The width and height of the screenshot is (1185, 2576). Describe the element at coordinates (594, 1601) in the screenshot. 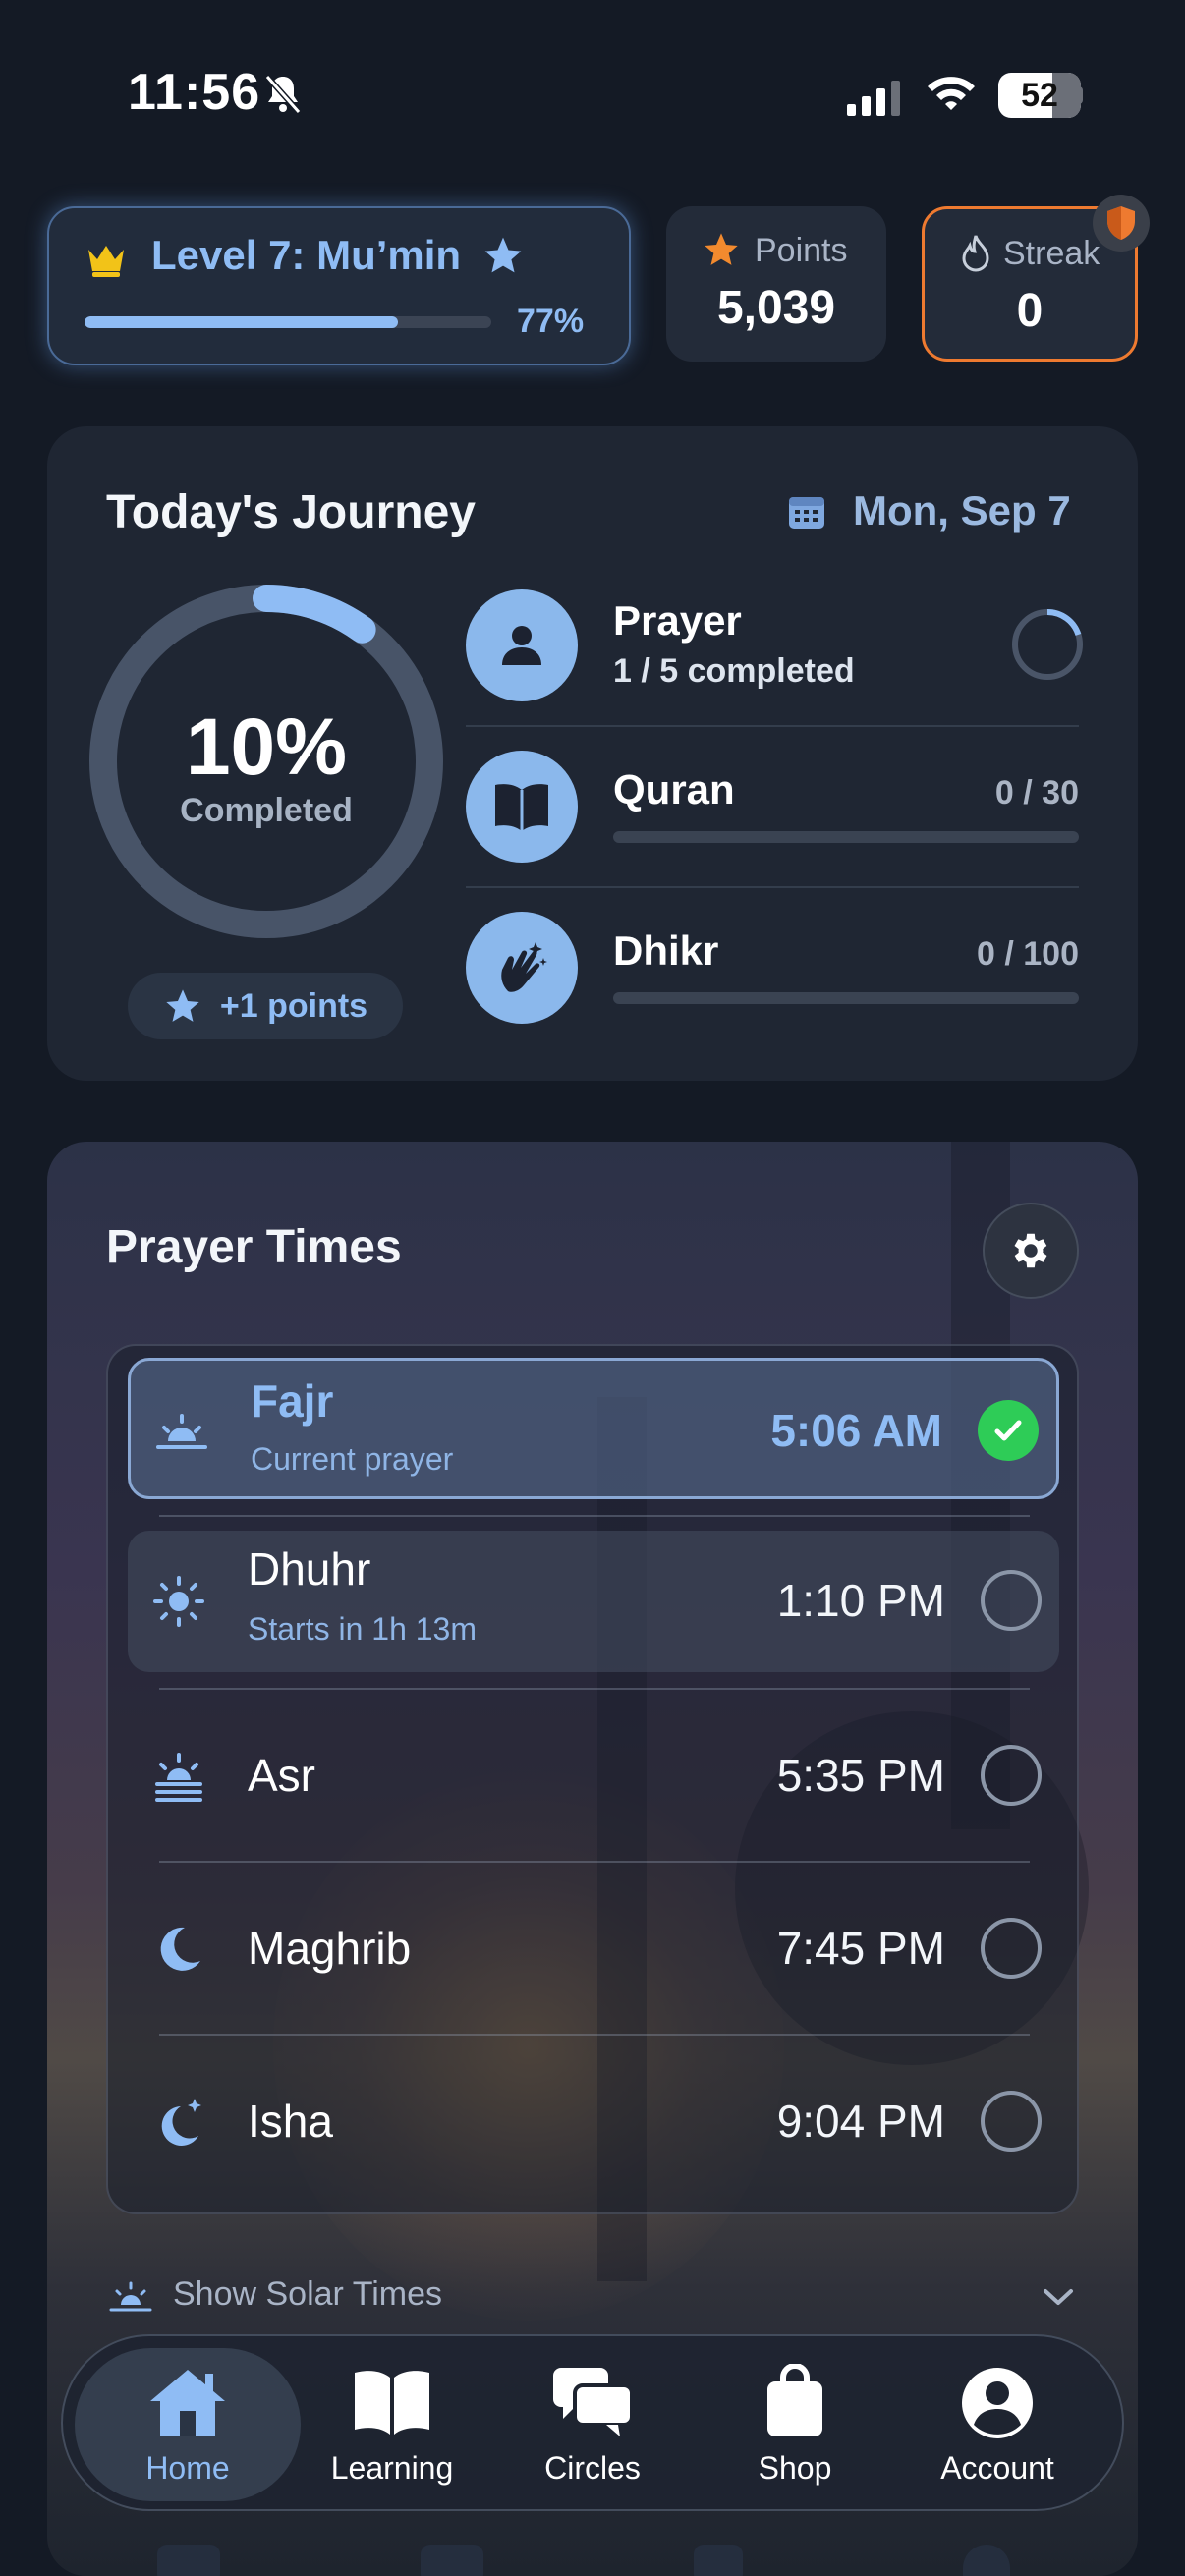

I see `prayer-row-dhuhr: Dhuhr Starts in 1h 13m 1:10 PM` at that location.